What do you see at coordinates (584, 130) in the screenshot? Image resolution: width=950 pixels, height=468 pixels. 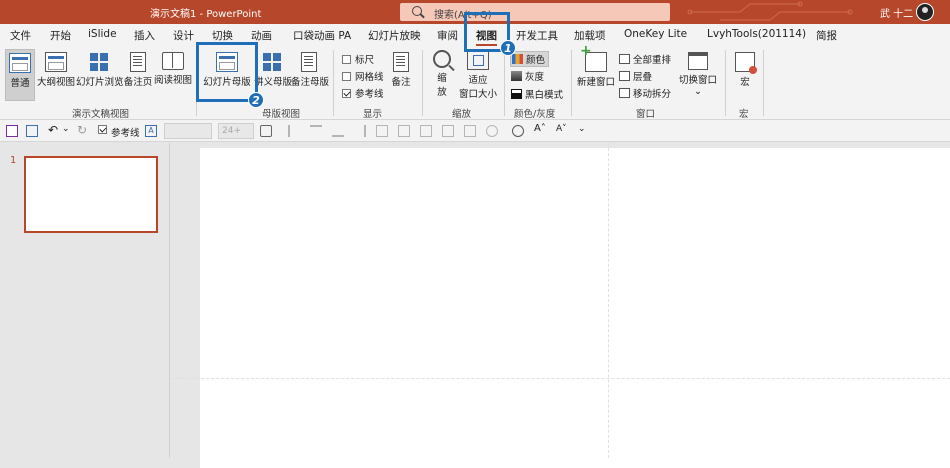 I see `customize-toolbar-icon: ⌄` at bounding box center [584, 130].